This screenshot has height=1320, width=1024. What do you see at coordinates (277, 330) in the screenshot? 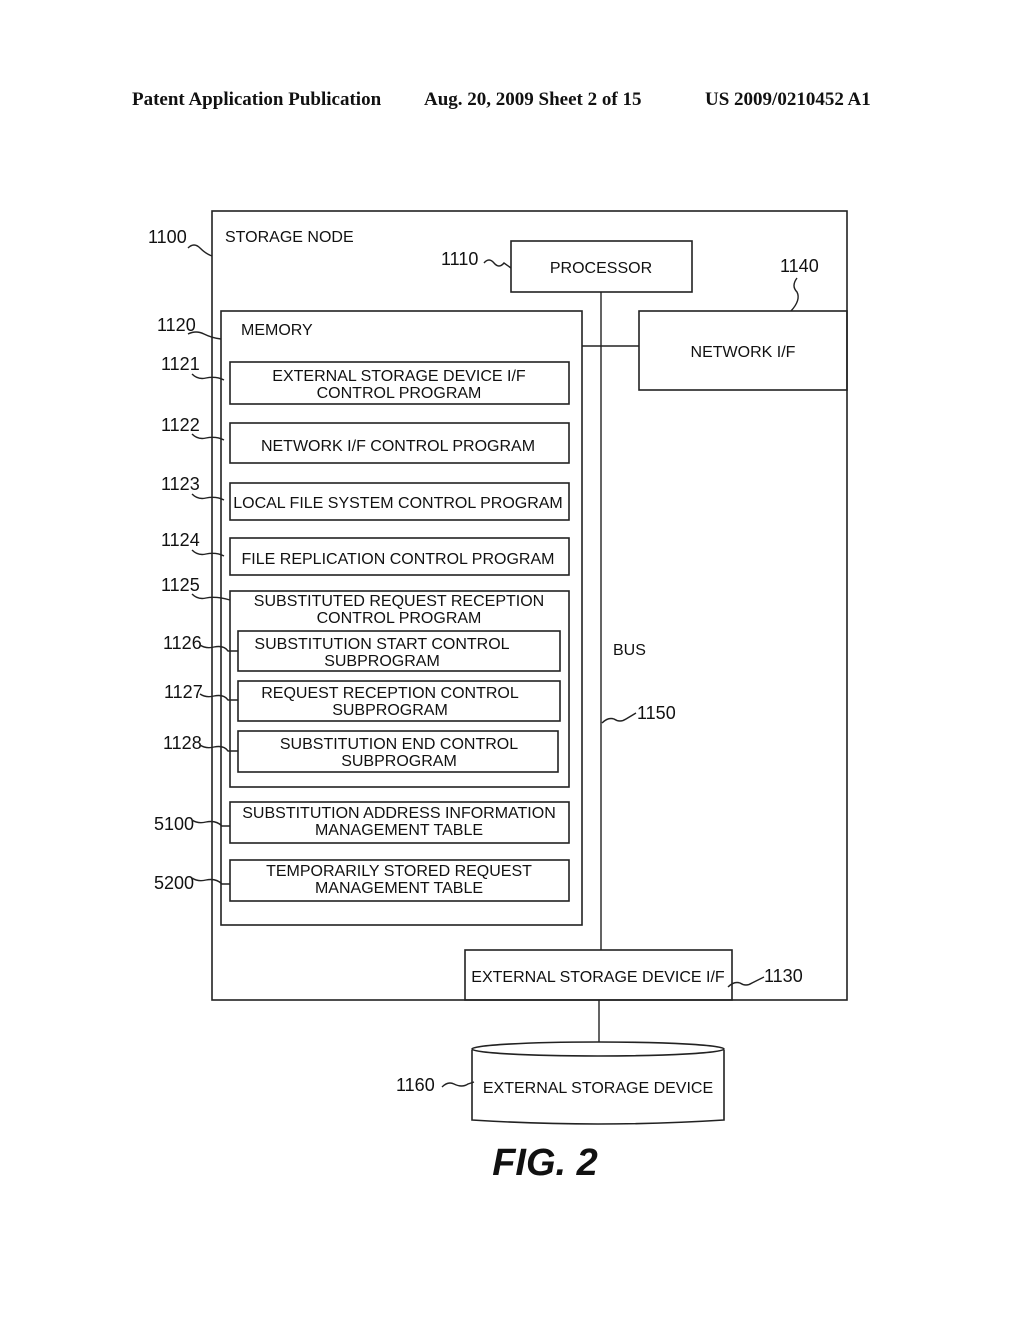
I see `memory-label: MEMORY` at bounding box center [277, 330].